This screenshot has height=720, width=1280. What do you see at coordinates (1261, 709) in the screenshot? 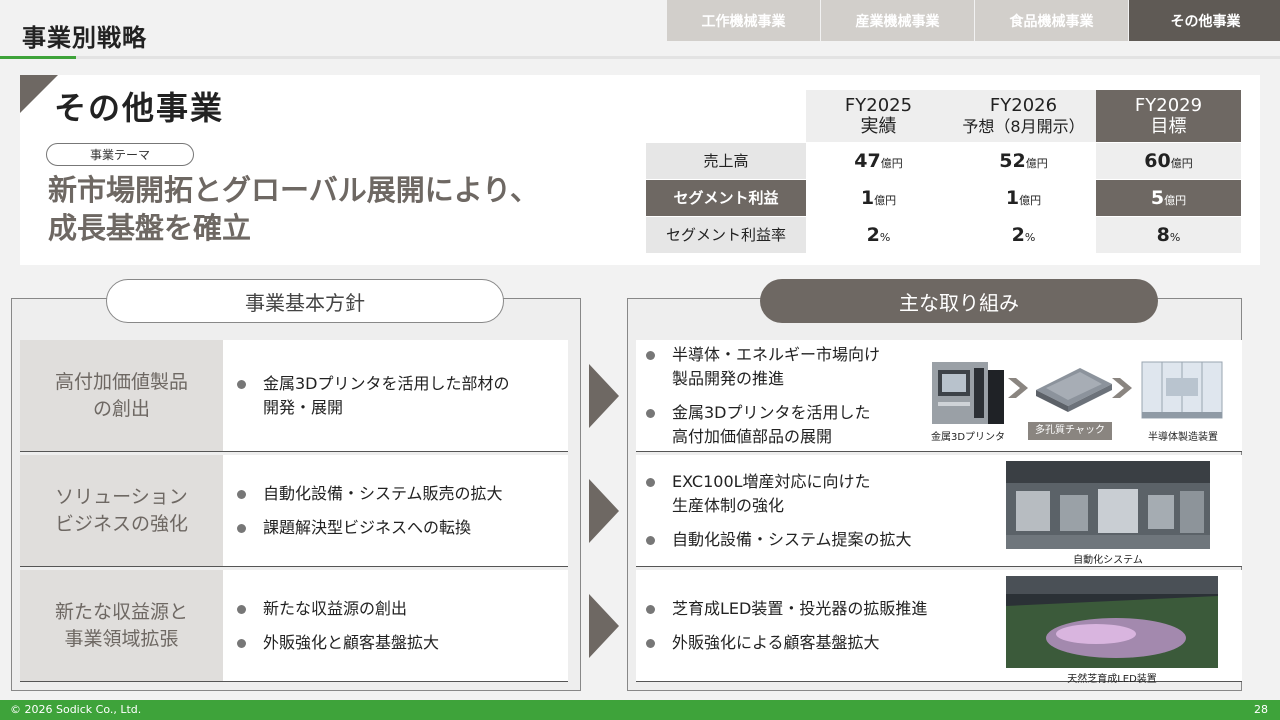
I see `page-number: 28` at bounding box center [1261, 709].